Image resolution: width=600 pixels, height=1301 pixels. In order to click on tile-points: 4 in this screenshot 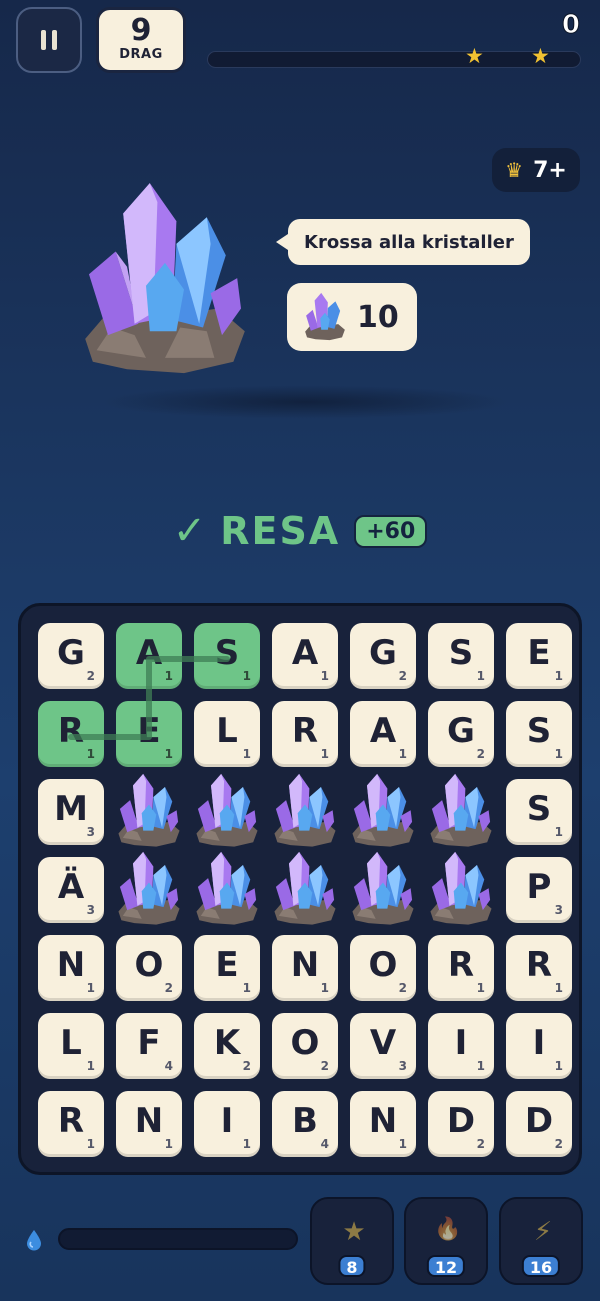, I will do `click(168, 1066)`.